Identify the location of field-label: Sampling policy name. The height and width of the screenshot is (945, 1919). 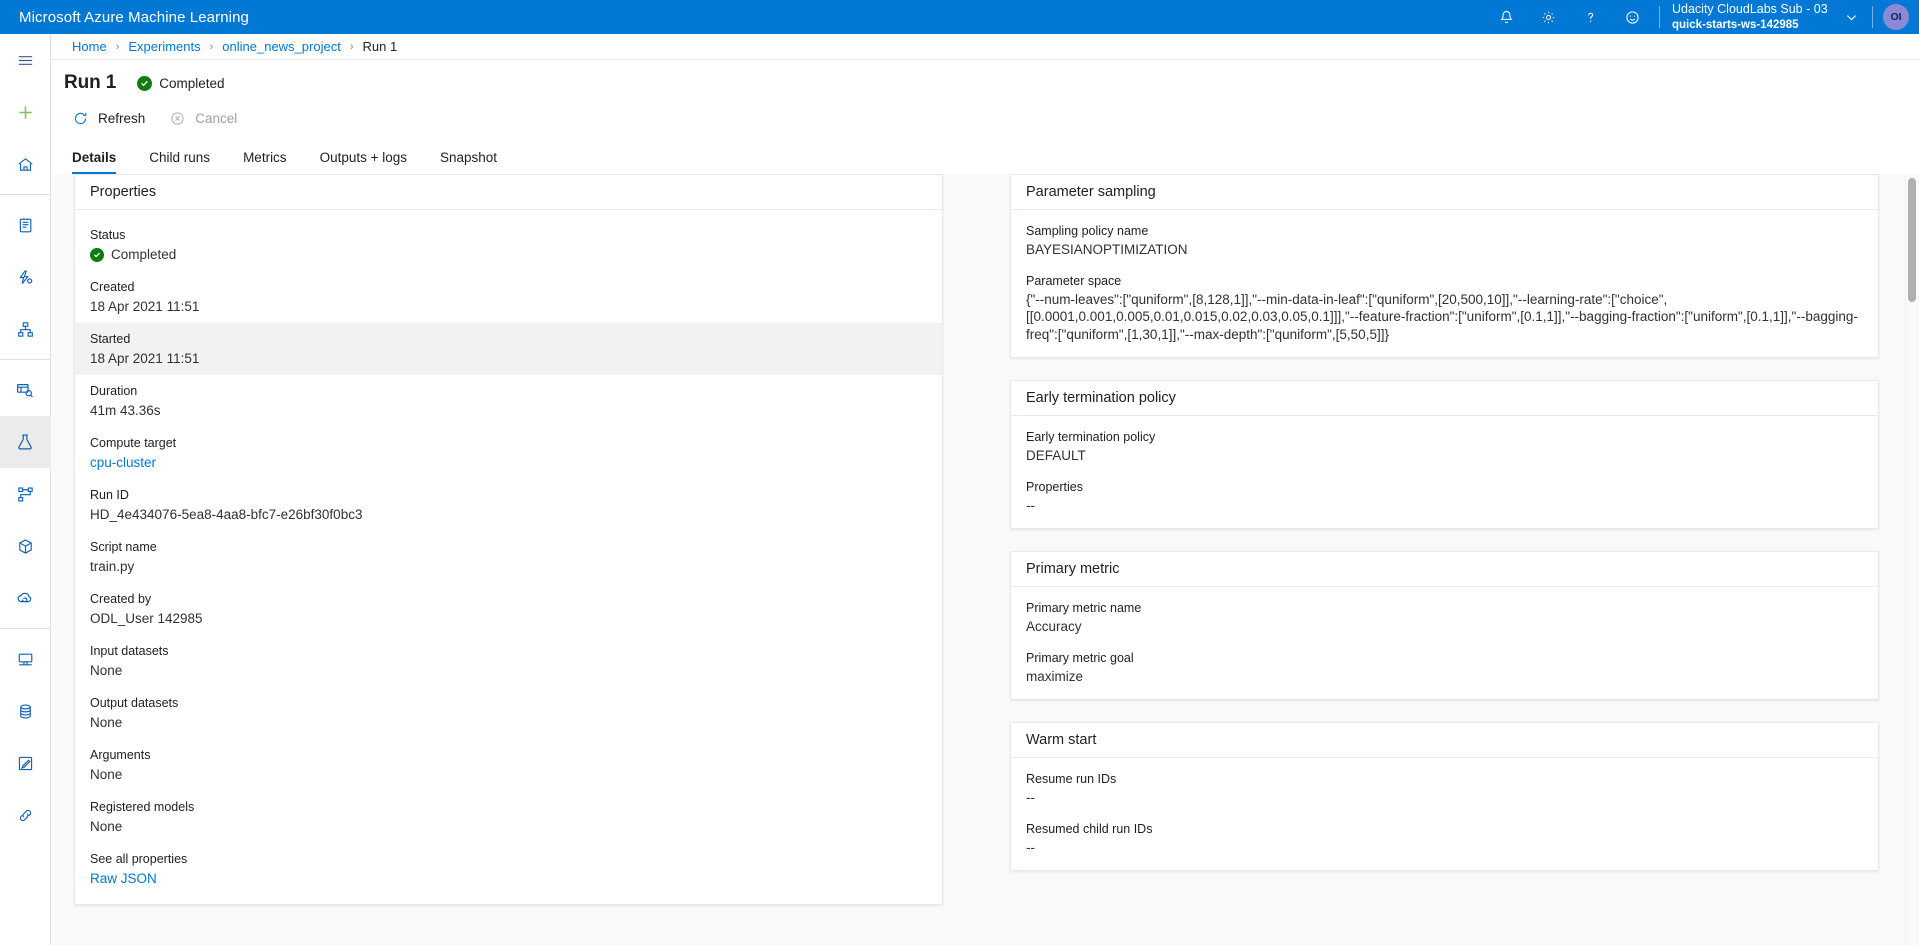
(1087, 231).